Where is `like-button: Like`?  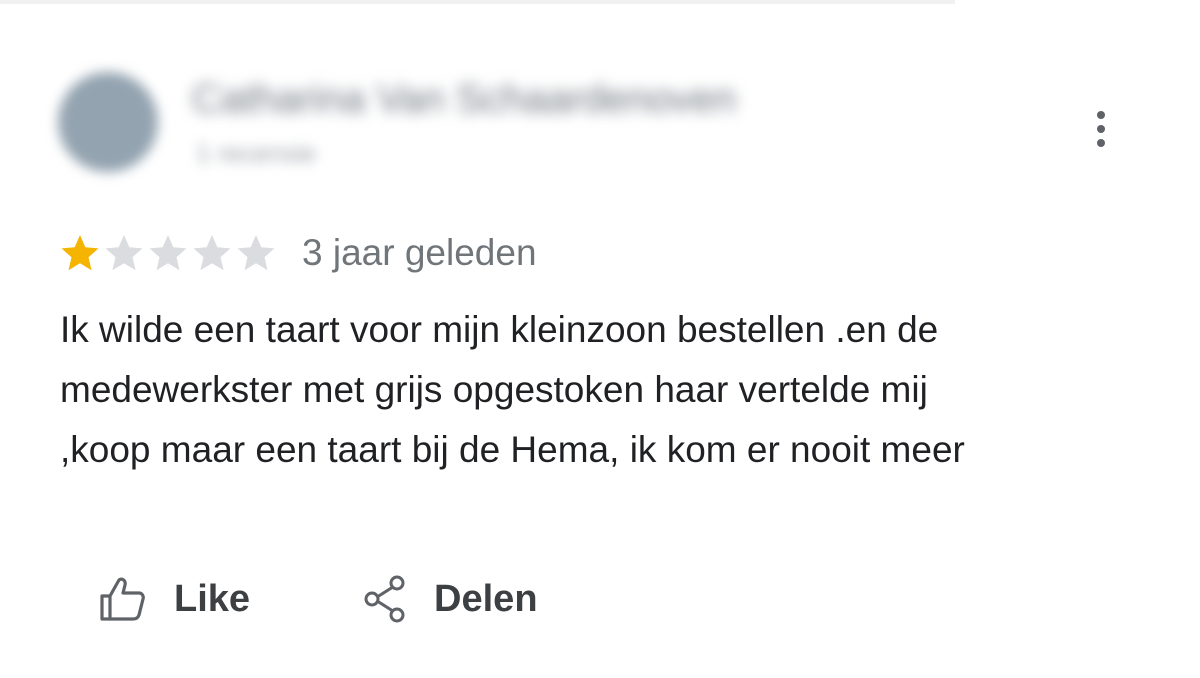 like-button: Like is located at coordinates (173, 599).